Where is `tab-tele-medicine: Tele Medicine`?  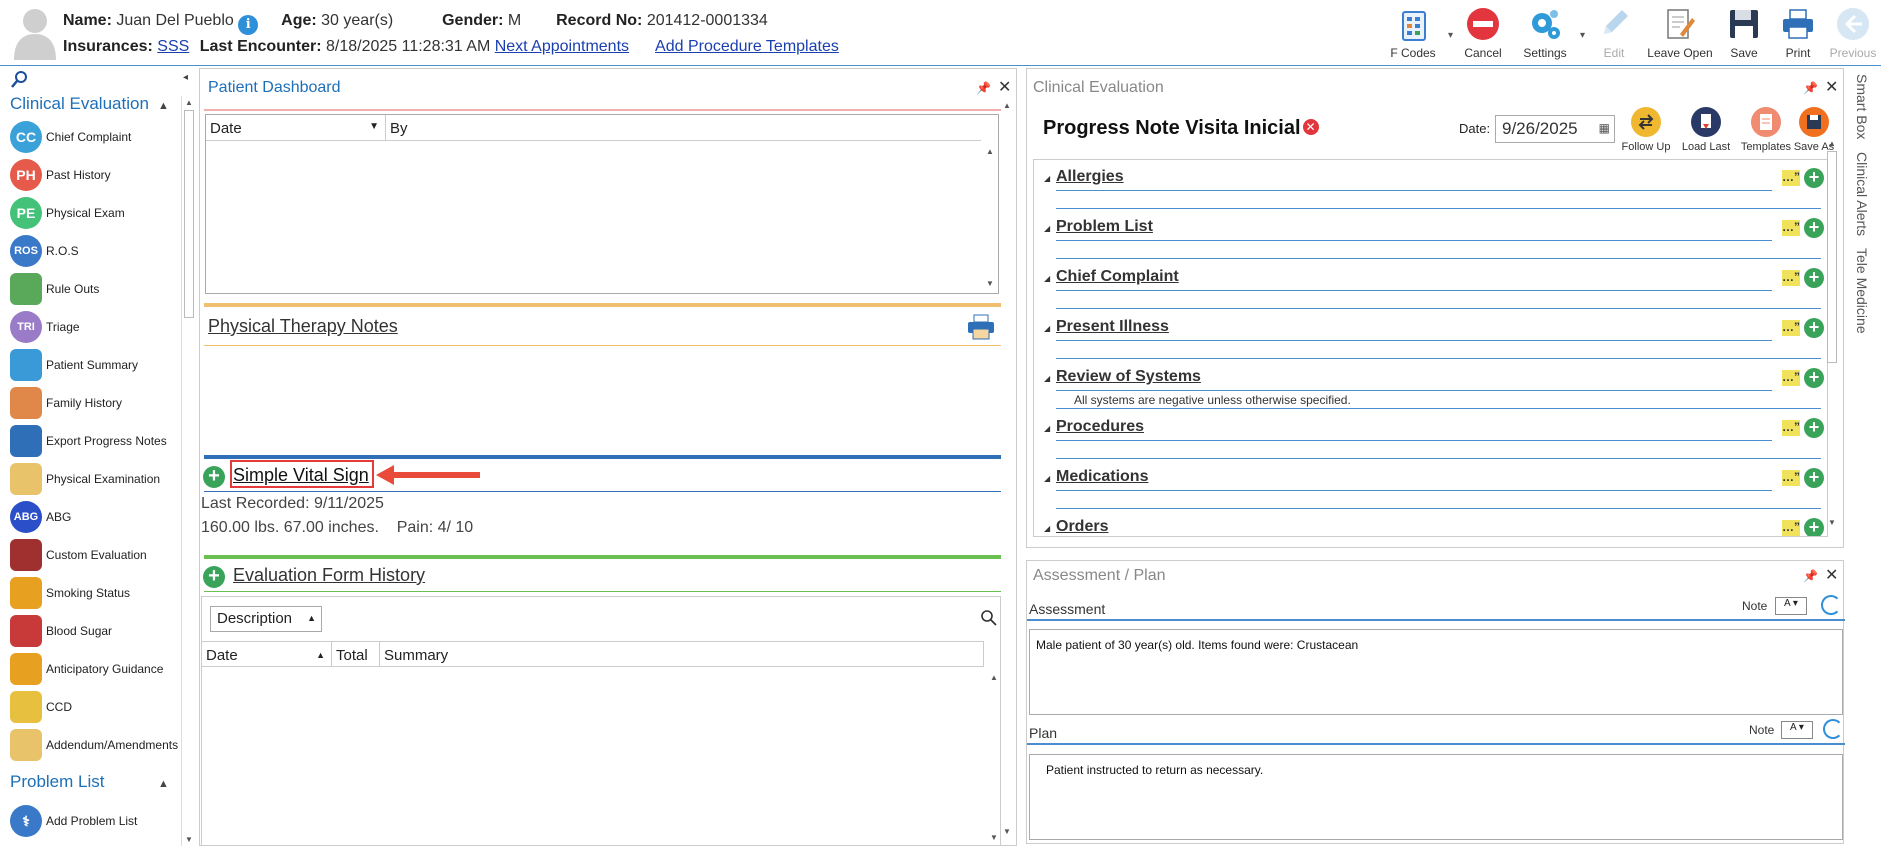
tab-tele-medicine: Tele Medicine is located at coordinates (1862, 291).